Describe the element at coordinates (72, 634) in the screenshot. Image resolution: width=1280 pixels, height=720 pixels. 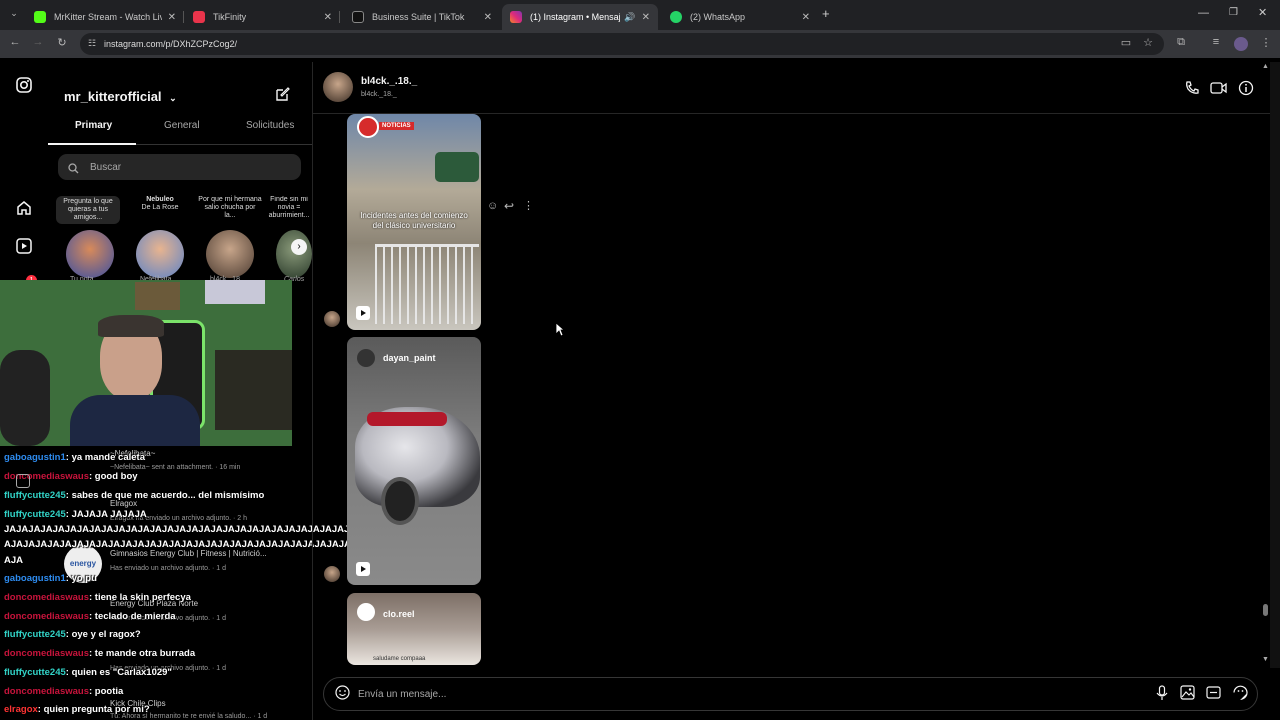
I see `stream-chat-message: fluffycutte245: oye y el ragox?` at that location.